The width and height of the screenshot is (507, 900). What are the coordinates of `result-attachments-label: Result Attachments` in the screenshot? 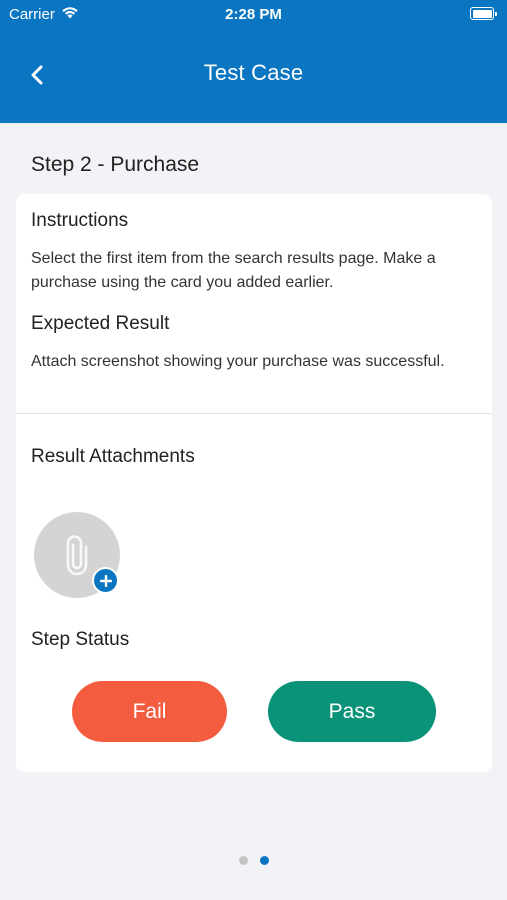 It's located at (113, 456).